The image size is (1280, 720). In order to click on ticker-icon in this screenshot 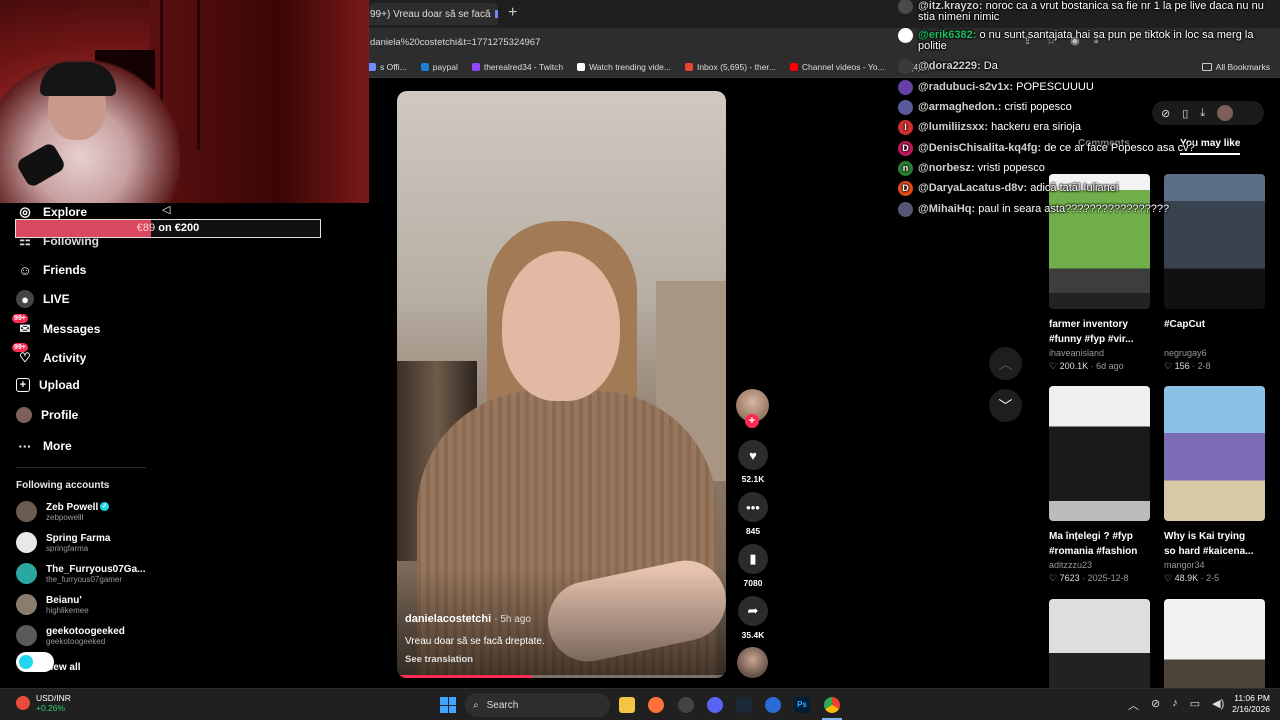, I will do `click(23, 703)`.